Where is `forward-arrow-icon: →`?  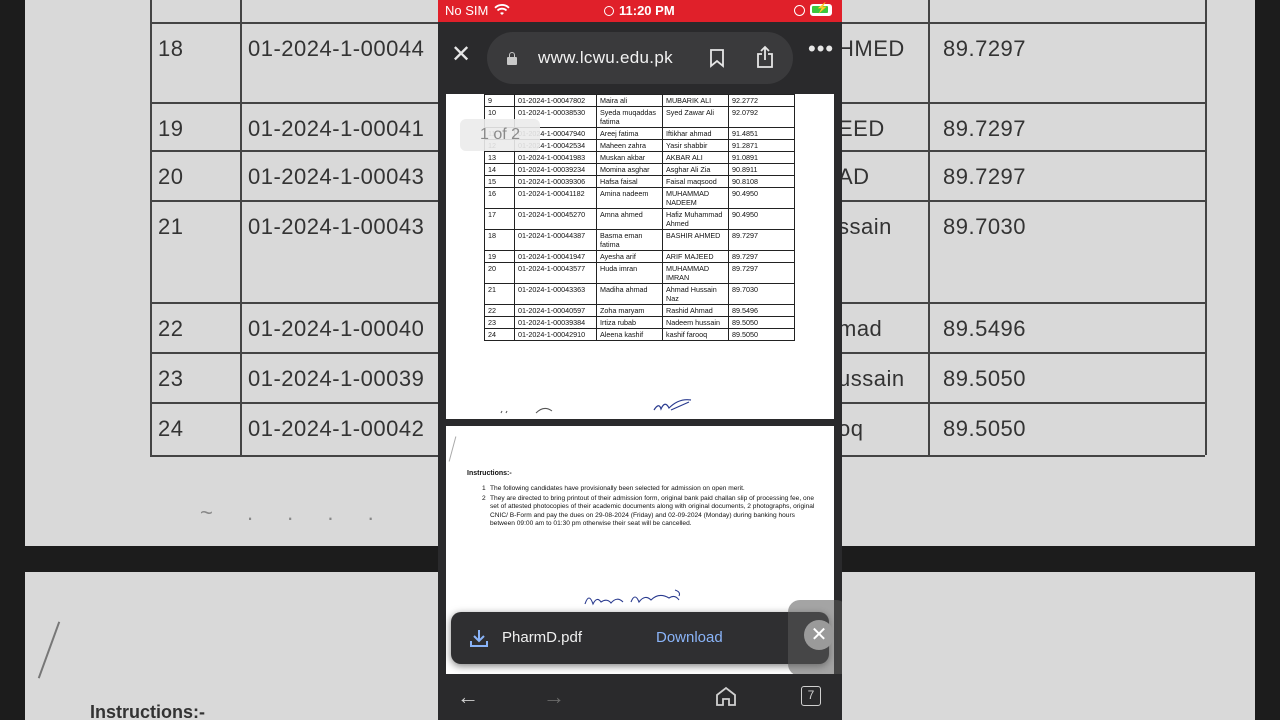
forward-arrow-icon: → is located at coordinates (554, 697).